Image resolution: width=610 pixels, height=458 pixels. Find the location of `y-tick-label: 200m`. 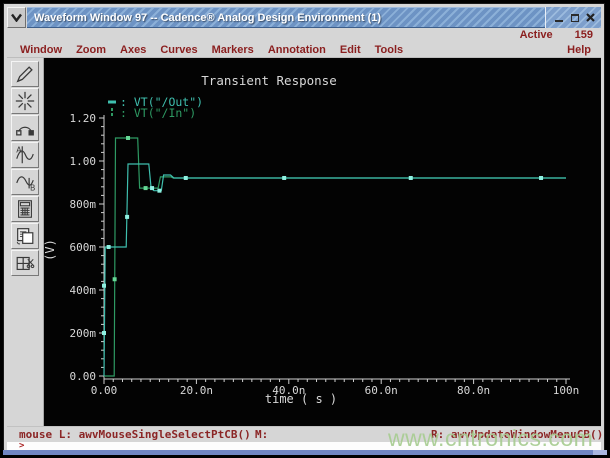

y-tick-label: 200m is located at coordinates (83, 333).